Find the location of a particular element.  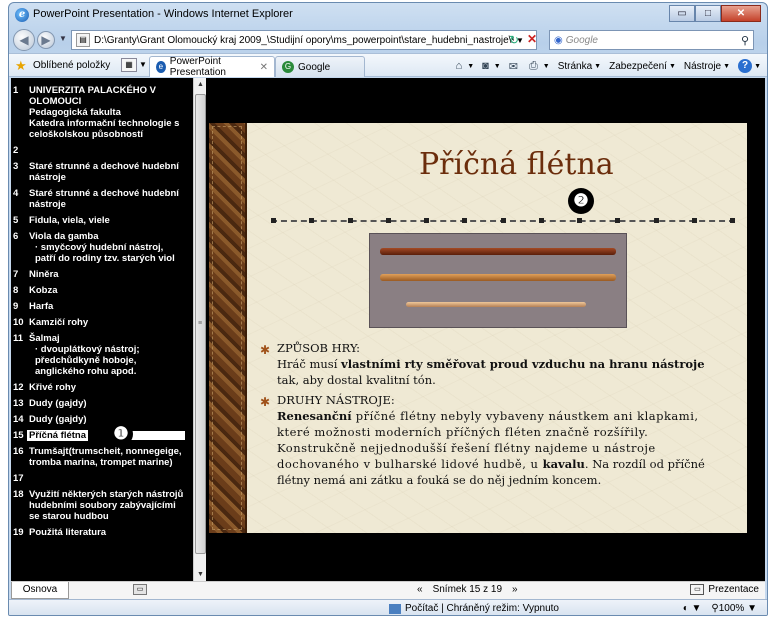

mail-button: ✉ is located at coordinates (515, 66).